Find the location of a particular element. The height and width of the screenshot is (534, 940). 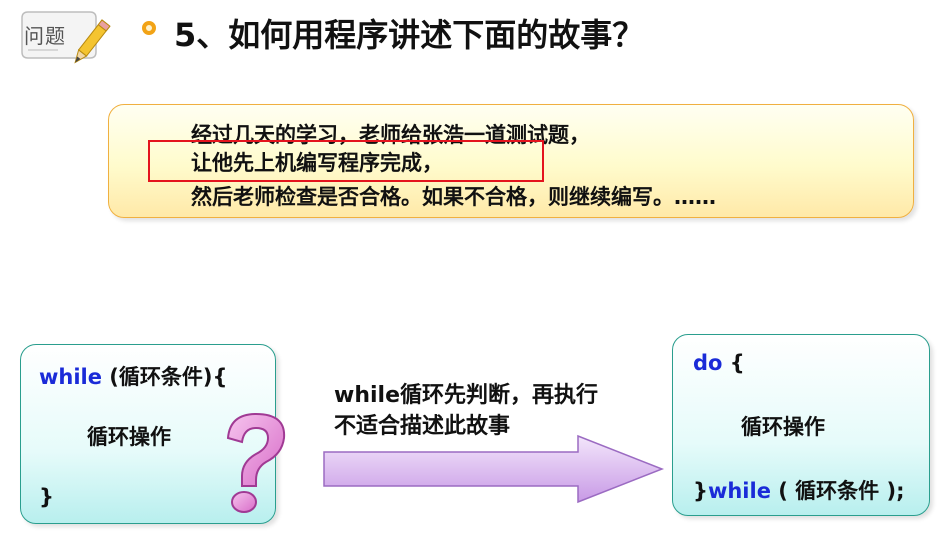

do-while-keyword: while is located at coordinates (739, 491).